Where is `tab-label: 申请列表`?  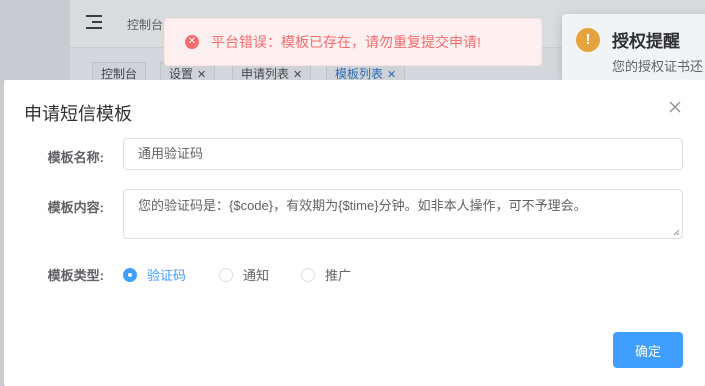 tab-label: 申请列表 is located at coordinates (265, 74).